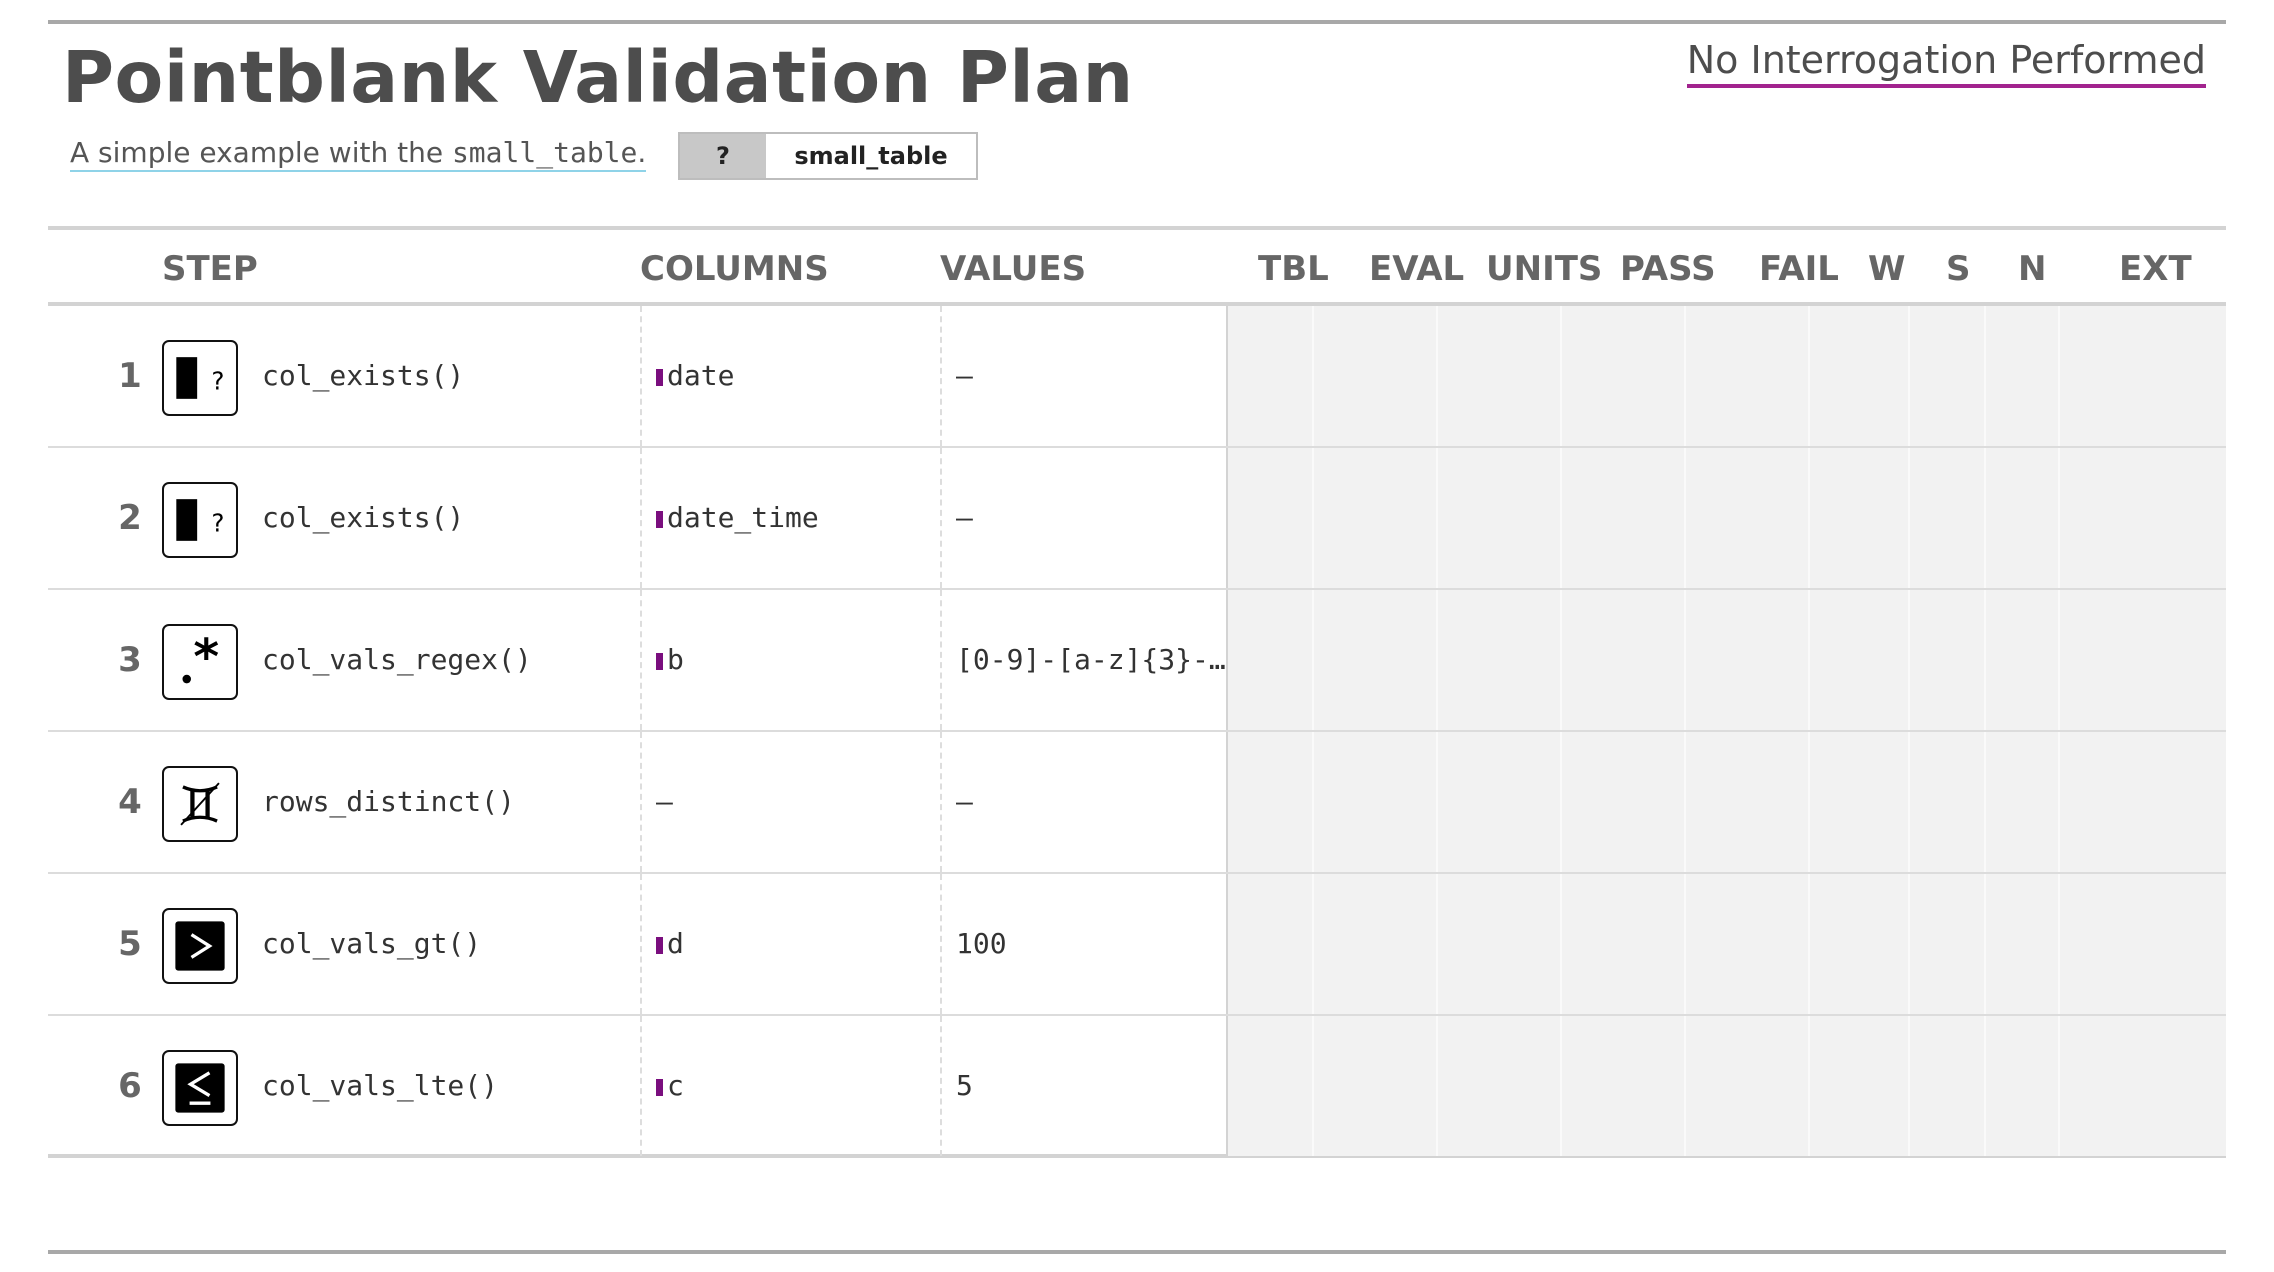  What do you see at coordinates (1799, 269) in the screenshot?
I see `header-fail: FAIL` at bounding box center [1799, 269].